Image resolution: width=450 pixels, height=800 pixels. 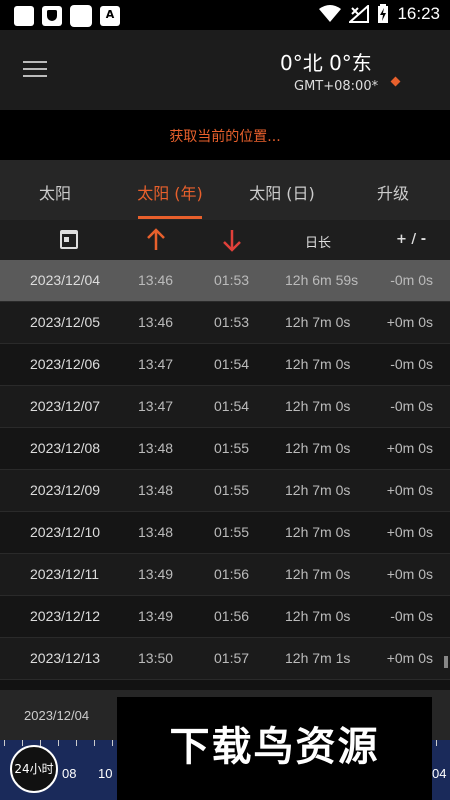 What do you see at coordinates (69, 239) in the screenshot?
I see `calendar-icon` at bounding box center [69, 239].